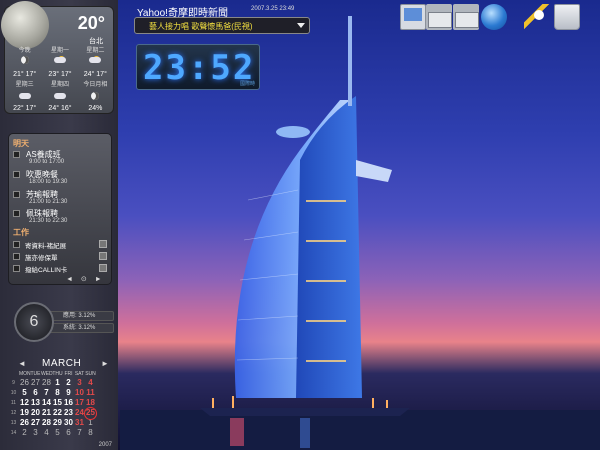  I want to click on forecast-temps: 24° 16°, so click(60, 108).